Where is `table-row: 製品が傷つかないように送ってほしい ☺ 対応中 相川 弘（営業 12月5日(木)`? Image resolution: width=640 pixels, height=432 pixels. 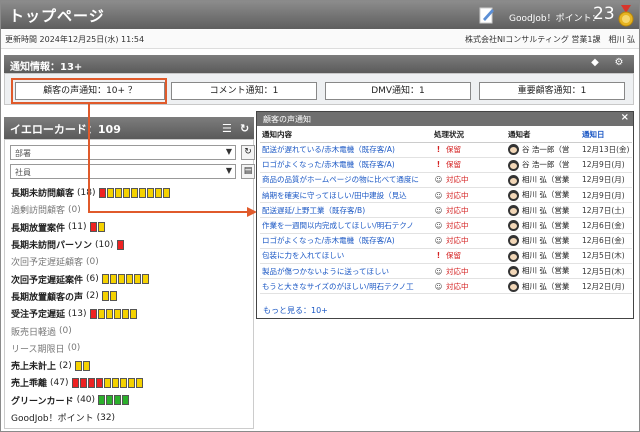 table-row: 製品が傷つかないように送ってほしい ☺ 対応中 相川 弘（営業 12月5日(木) is located at coordinates (446, 271).